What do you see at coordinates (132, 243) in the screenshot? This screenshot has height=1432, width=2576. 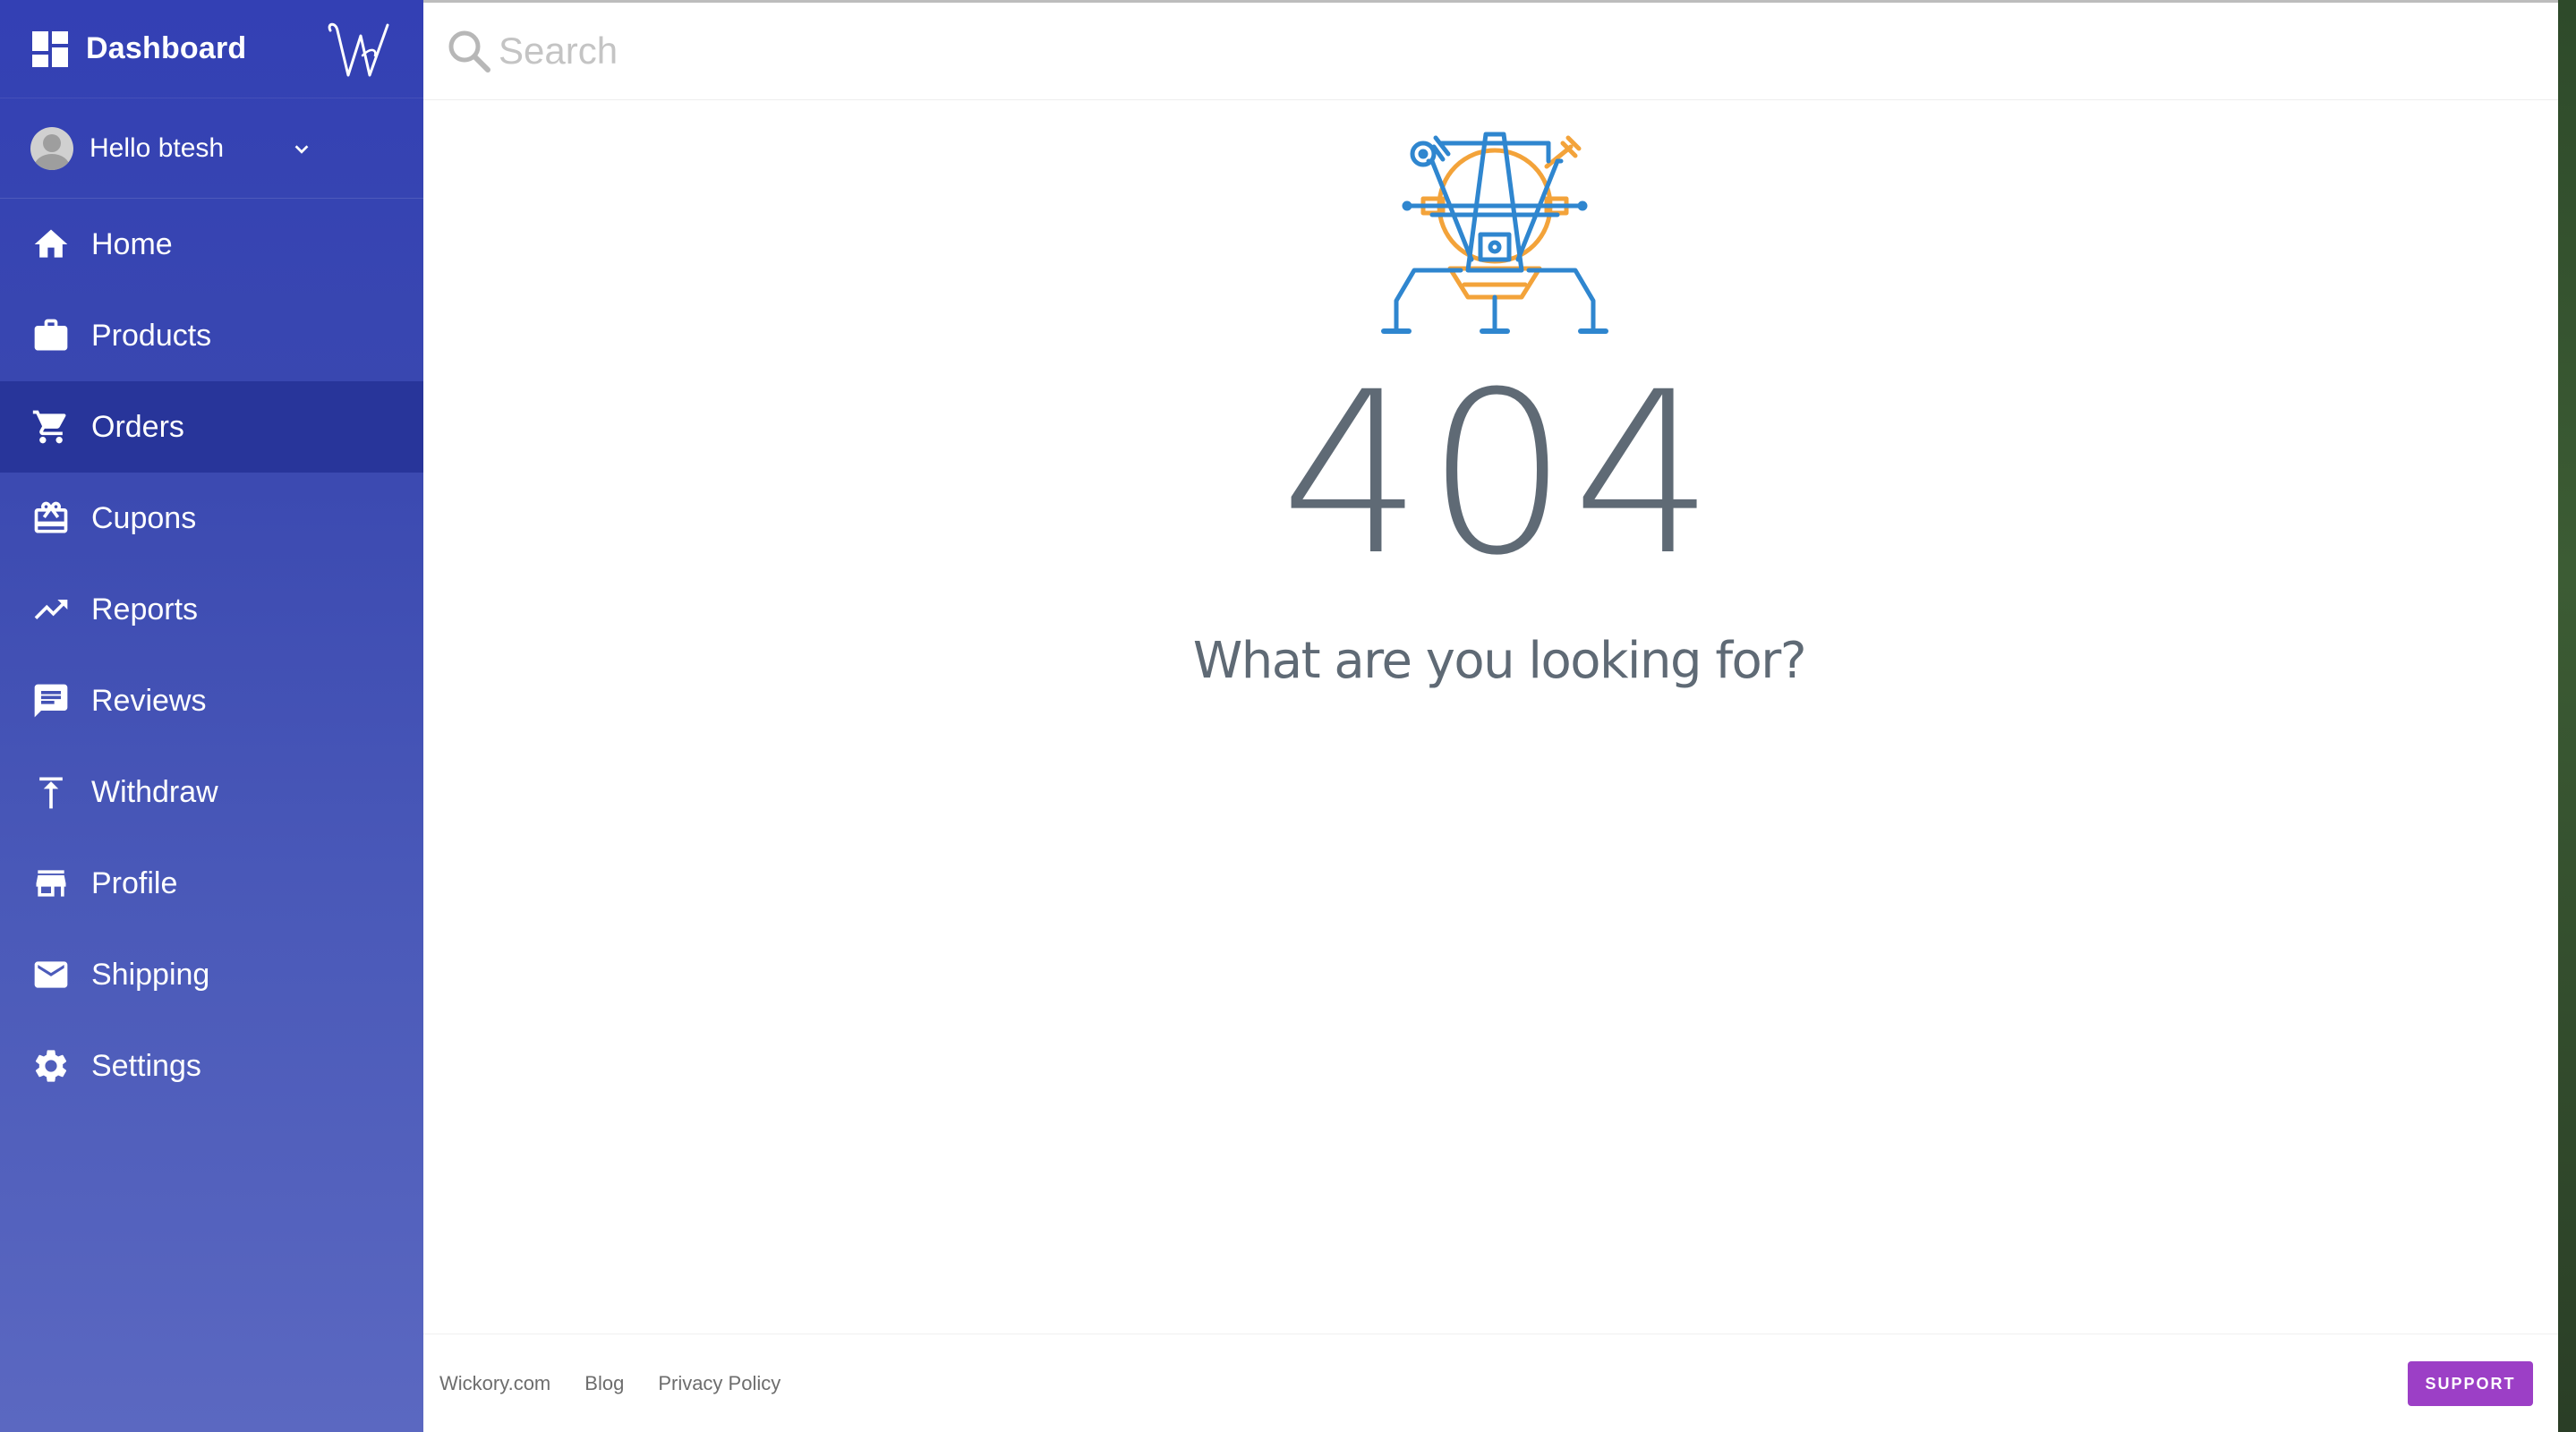 I see `sidebar-item-label: Home` at bounding box center [132, 243].